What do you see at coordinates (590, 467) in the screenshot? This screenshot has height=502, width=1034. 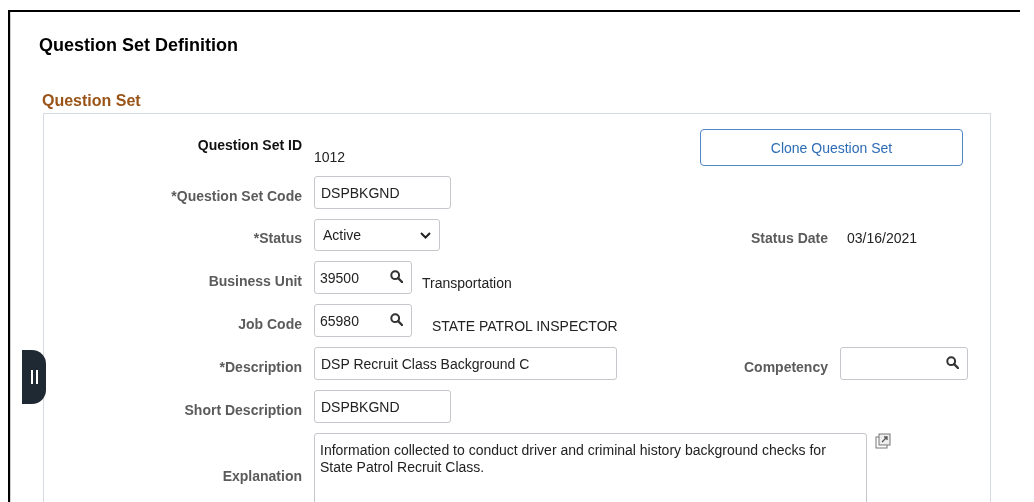 I see `explanation-field: Information collected to conduct driver and criminal history background checks for State Patrol Recruit Class.` at bounding box center [590, 467].